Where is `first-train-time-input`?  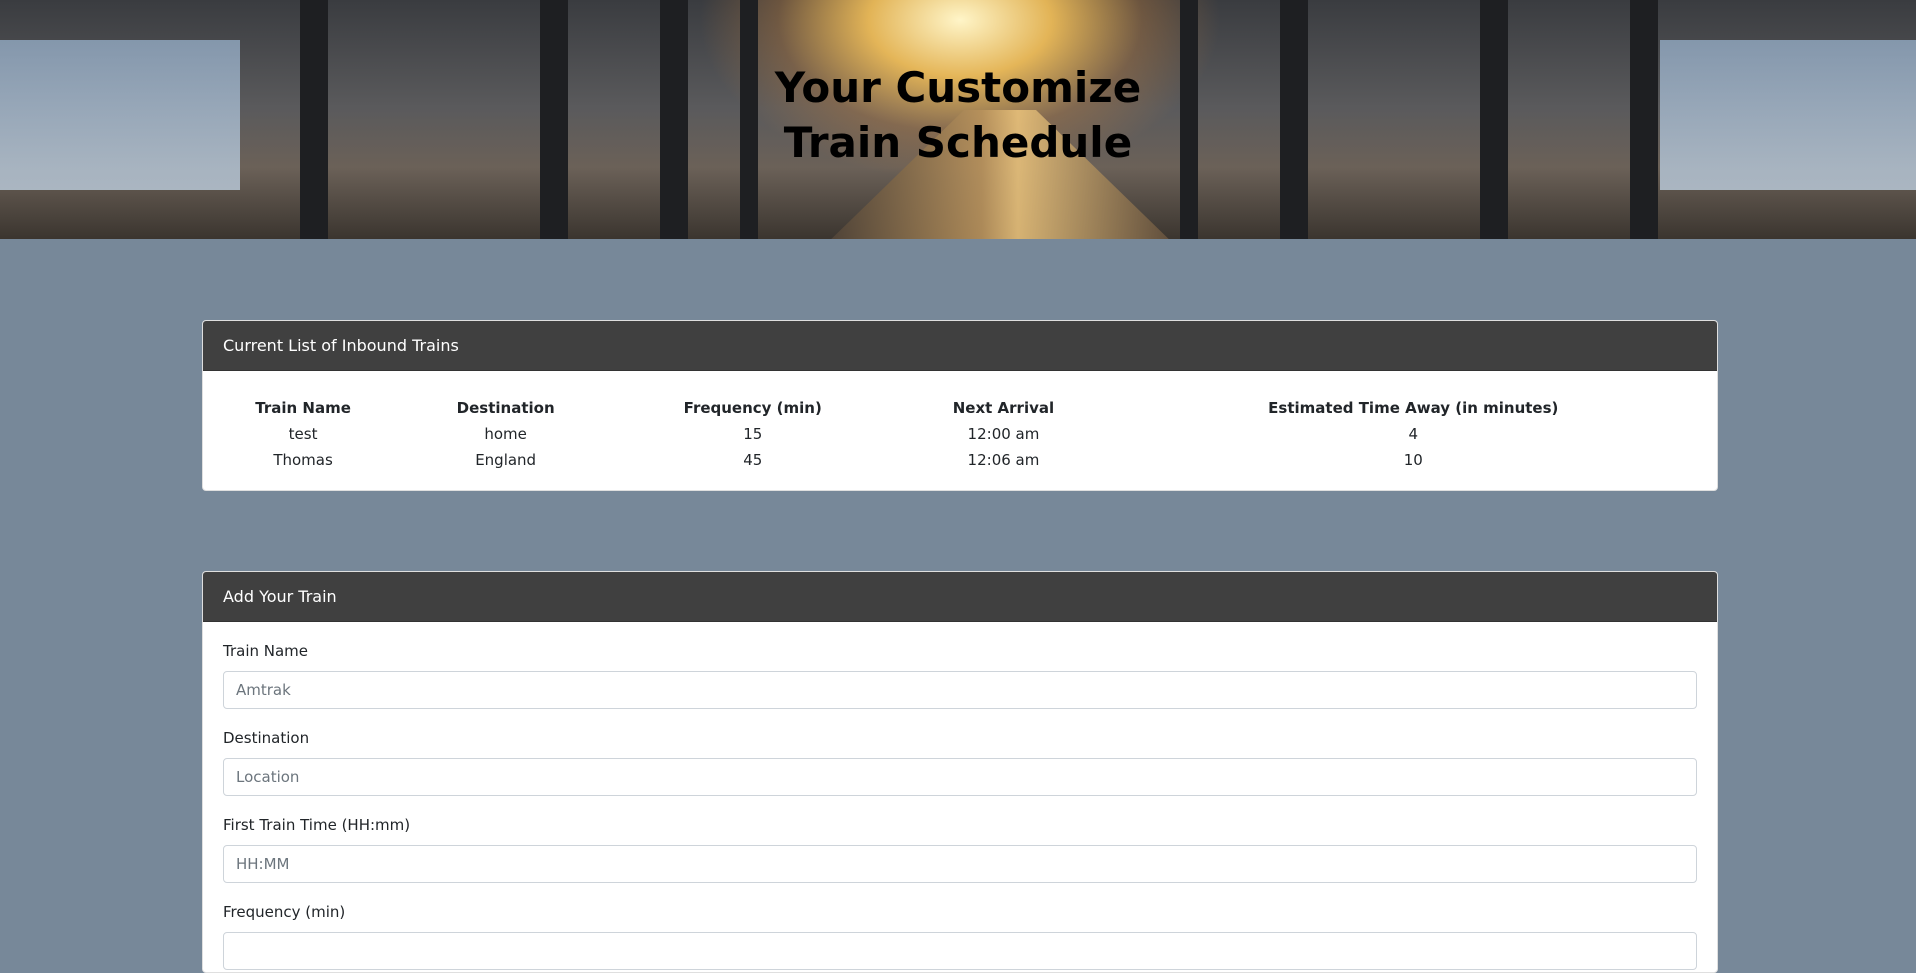 first-train-time-input is located at coordinates (960, 864).